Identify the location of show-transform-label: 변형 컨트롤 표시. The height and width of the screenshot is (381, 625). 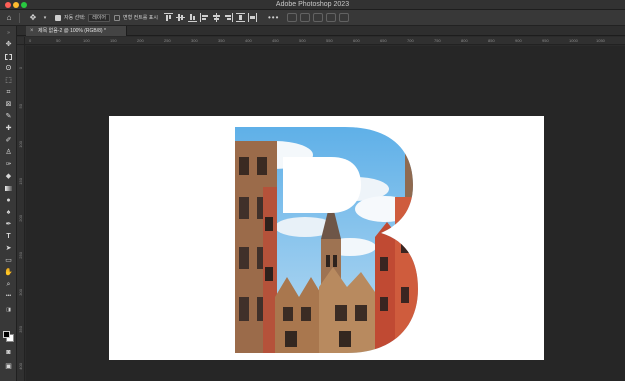
(140, 18).